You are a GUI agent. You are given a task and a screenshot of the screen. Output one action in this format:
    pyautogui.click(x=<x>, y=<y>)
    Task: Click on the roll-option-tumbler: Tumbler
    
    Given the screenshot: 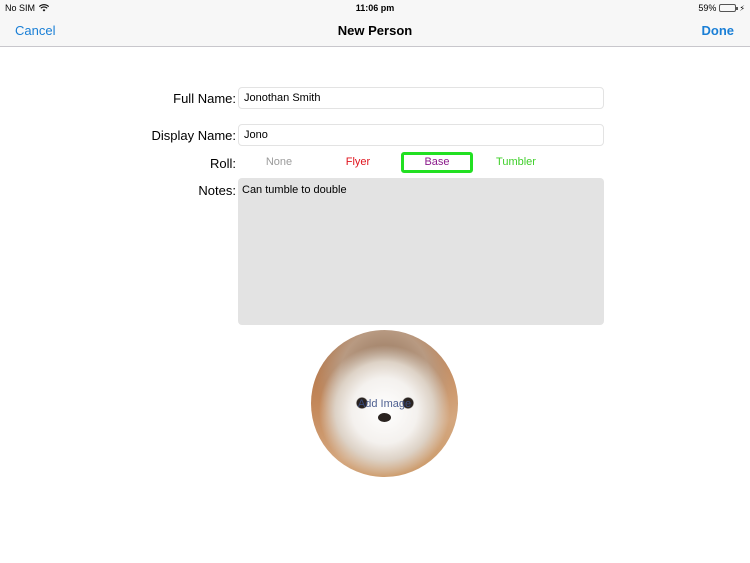 What is the action you would take?
    pyautogui.click(x=516, y=162)
    